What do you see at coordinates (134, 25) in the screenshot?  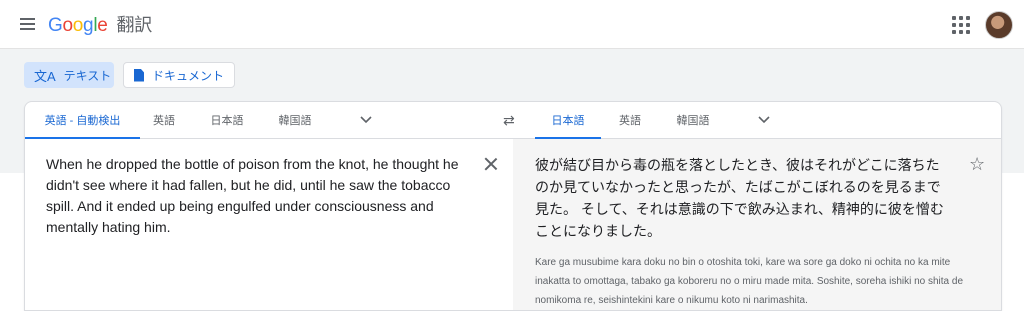 I see `product-name: 翻訳` at bounding box center [134, 25].